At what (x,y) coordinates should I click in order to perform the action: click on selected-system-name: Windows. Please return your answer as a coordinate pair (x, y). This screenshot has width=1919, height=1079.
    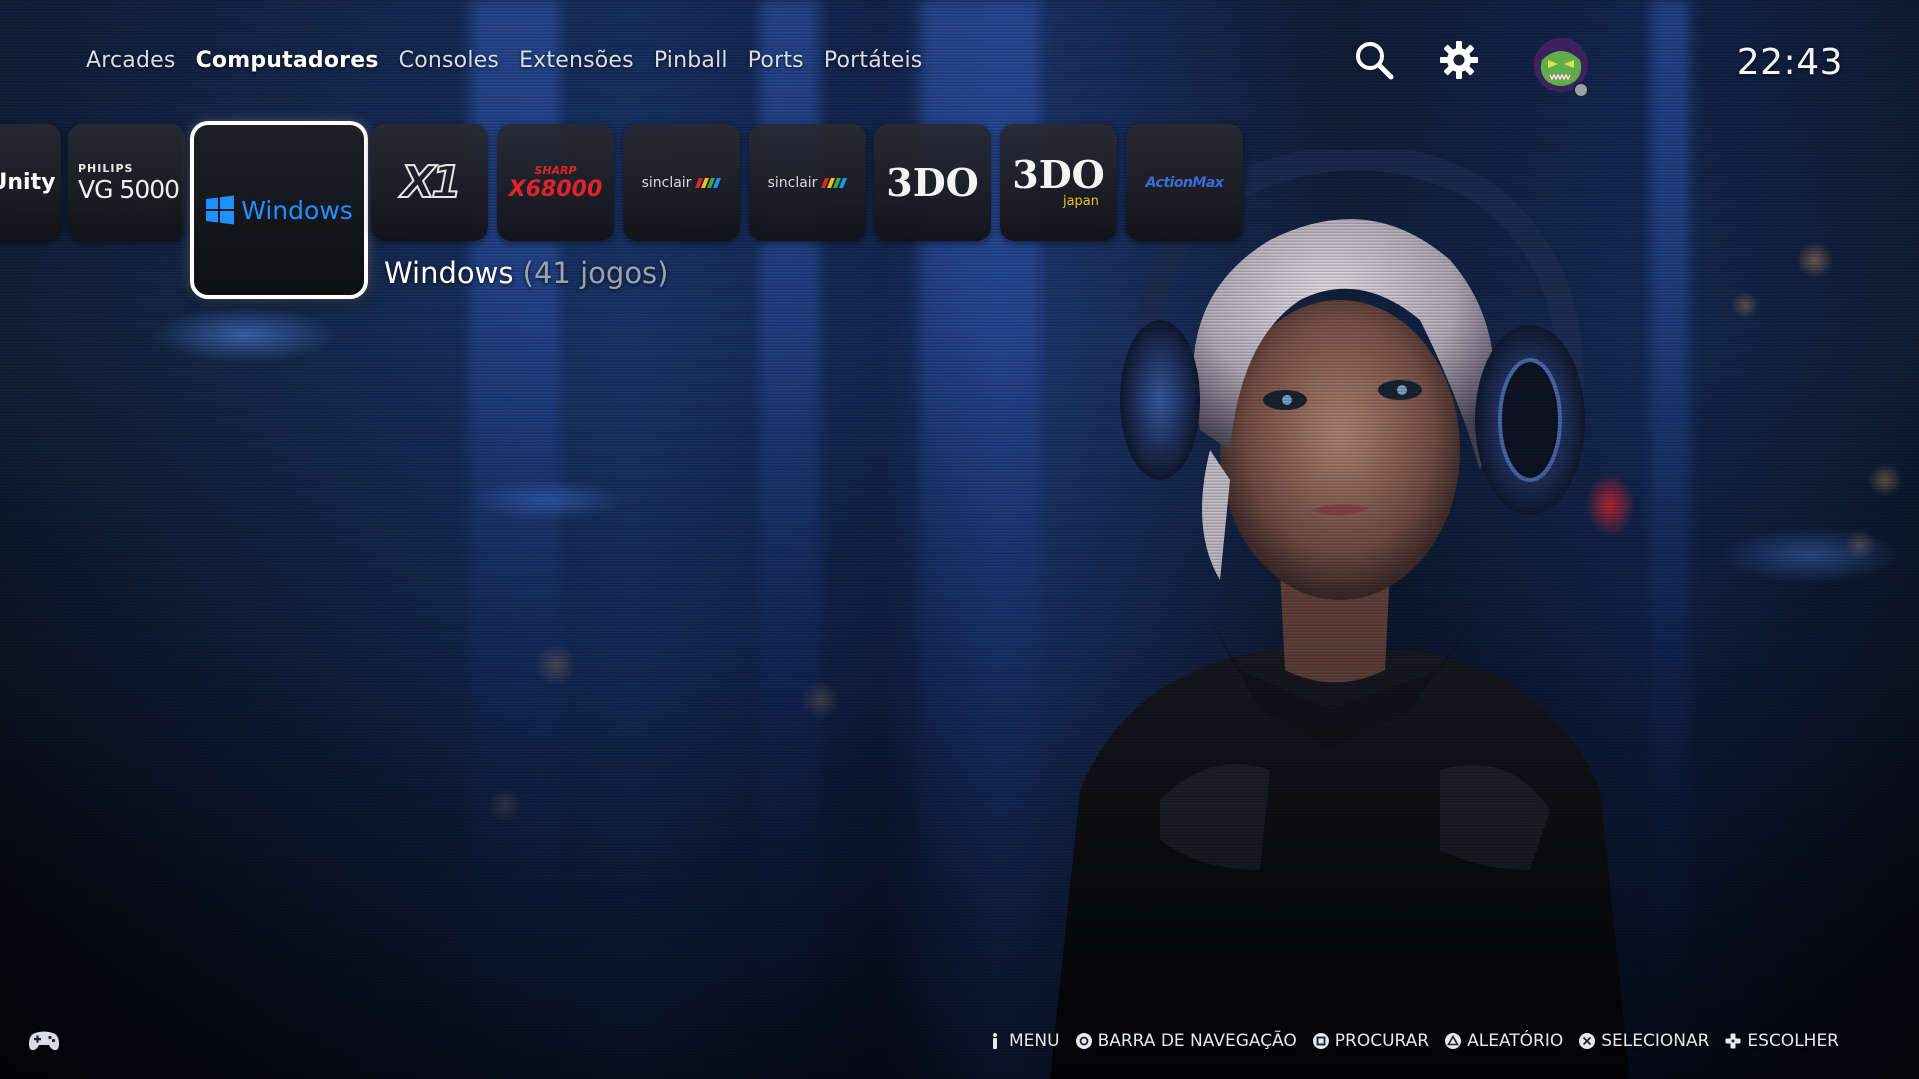
    Looking at the image, I should click on (449, 273).